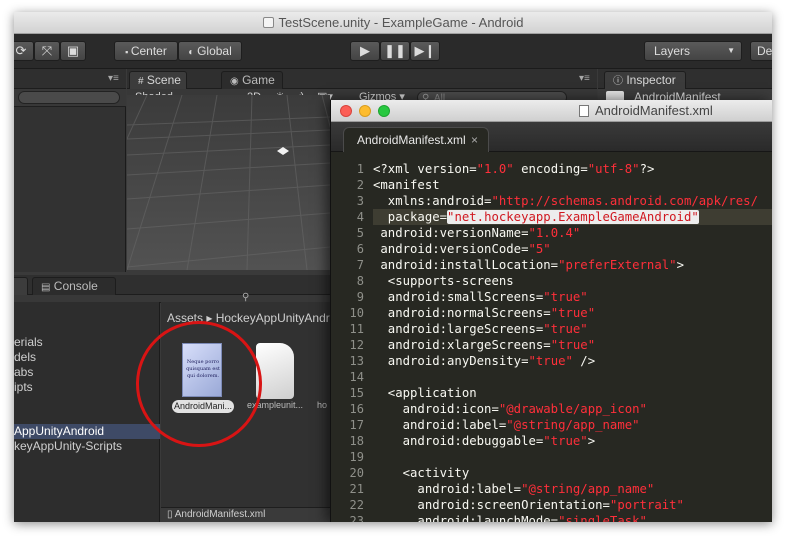 This screenshot has width=800, height=551. Describe the element at coordinates (401, 22) in the screenshot. I see `window-title: TestScene.unity - ExampleGame - Android` at that location.